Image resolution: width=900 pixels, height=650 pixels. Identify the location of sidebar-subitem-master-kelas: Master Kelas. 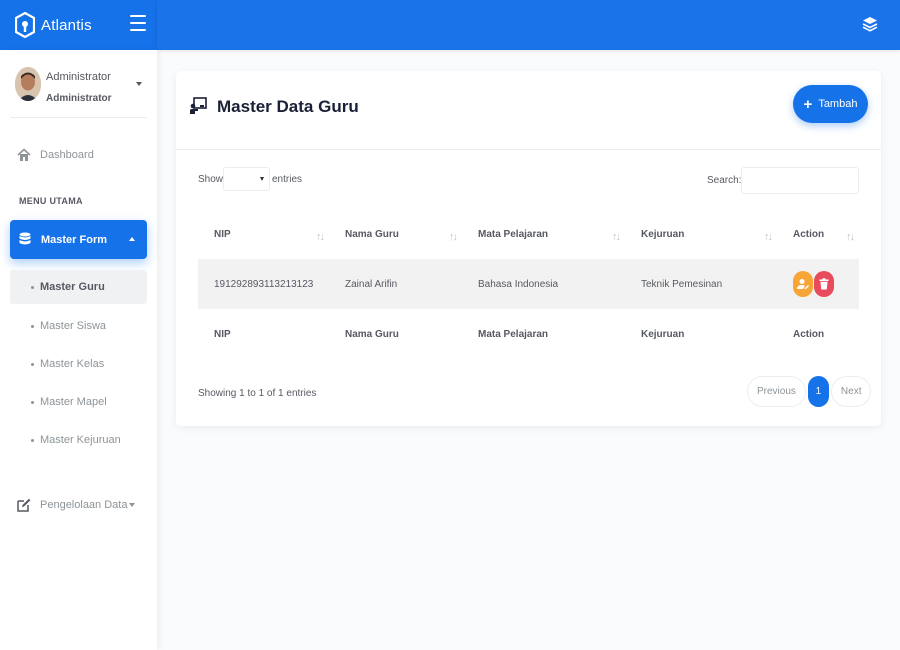
(78, 364).